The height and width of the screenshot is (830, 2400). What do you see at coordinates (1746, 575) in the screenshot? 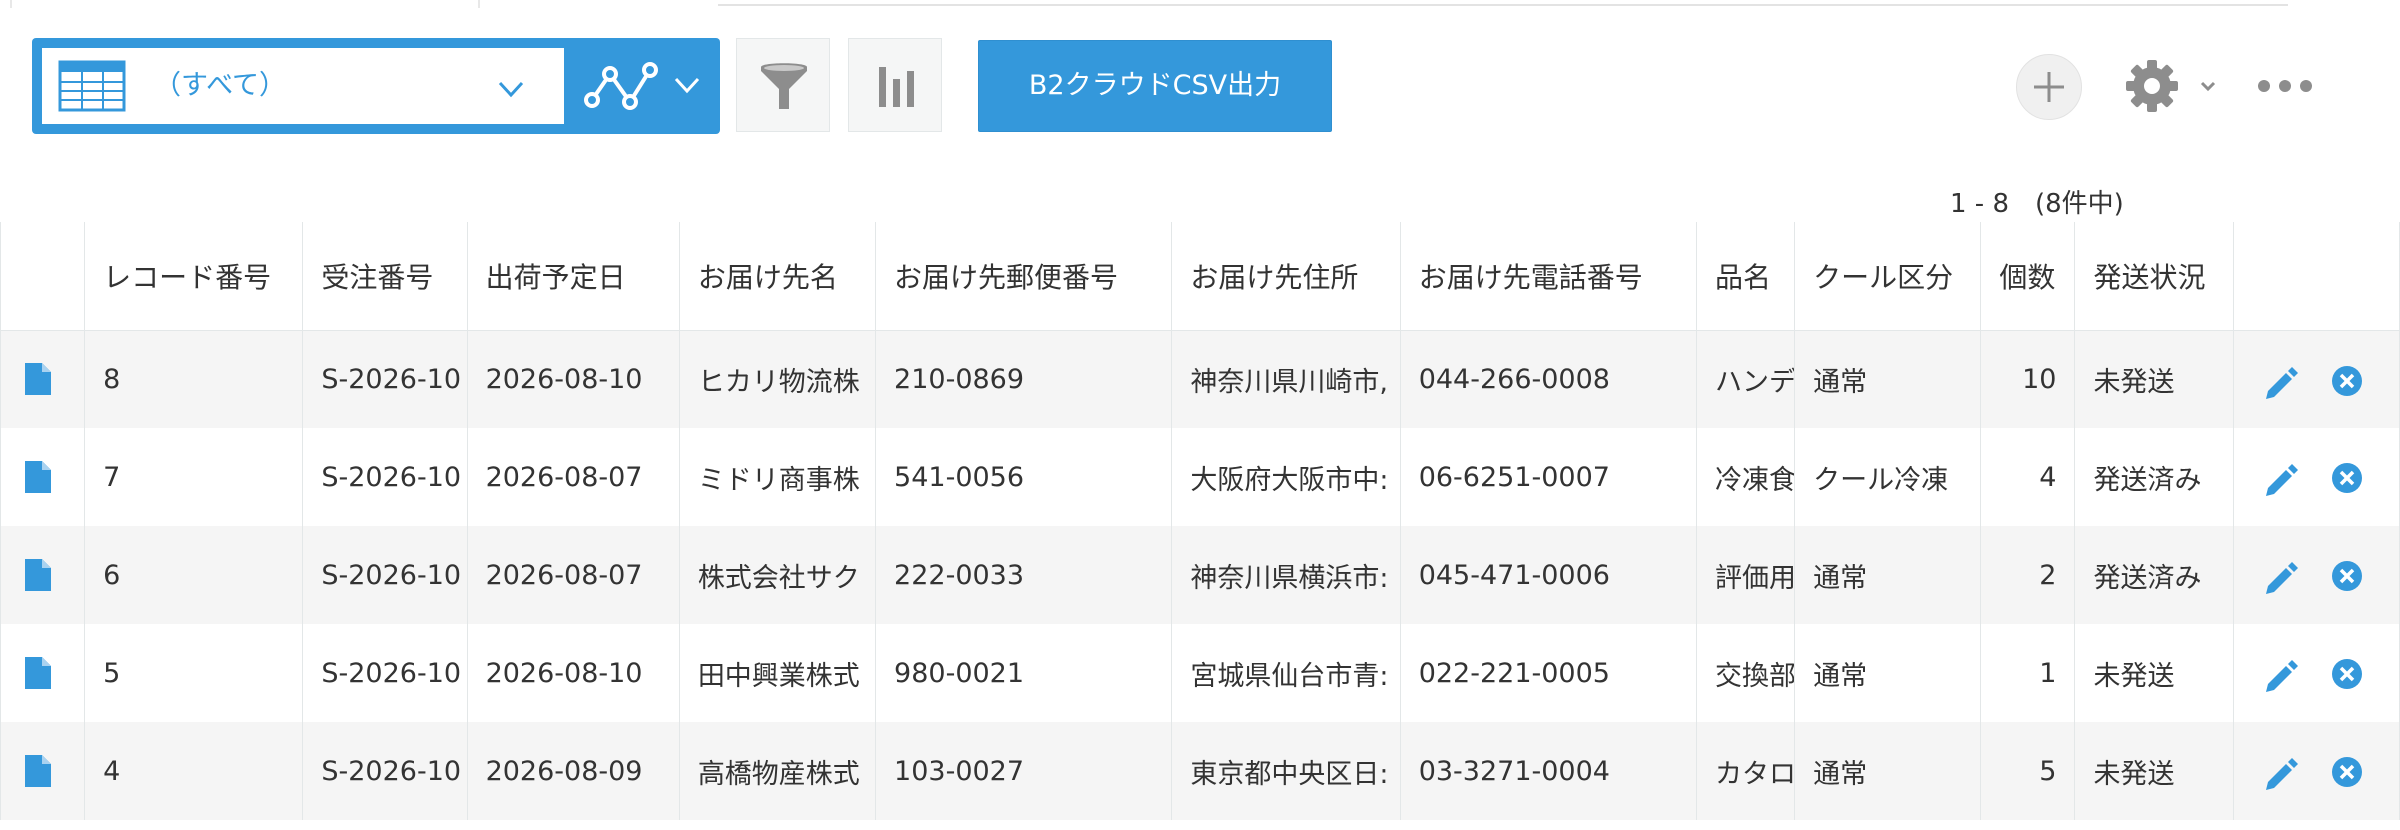
I see `item-name-cell: 評価用` at bounding box center [1746, 575].